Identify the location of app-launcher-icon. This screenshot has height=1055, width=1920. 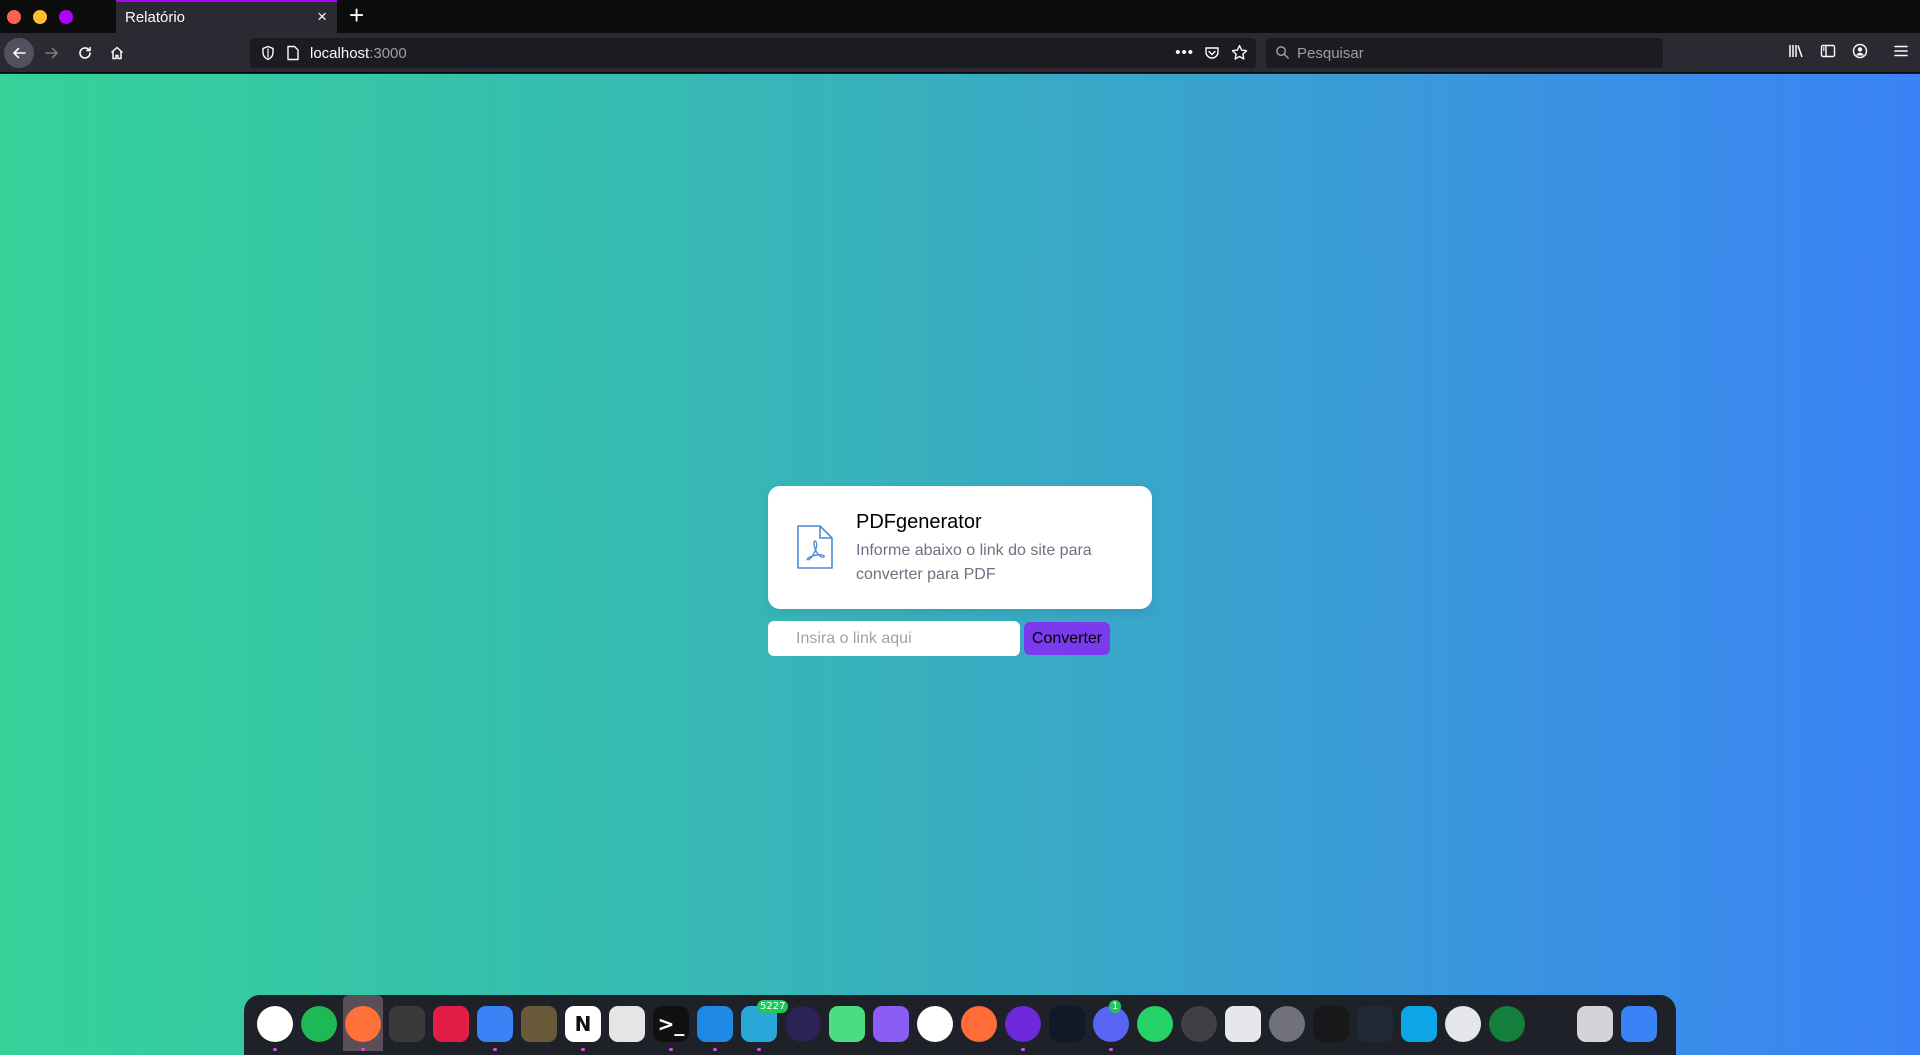
(1639, 1024).